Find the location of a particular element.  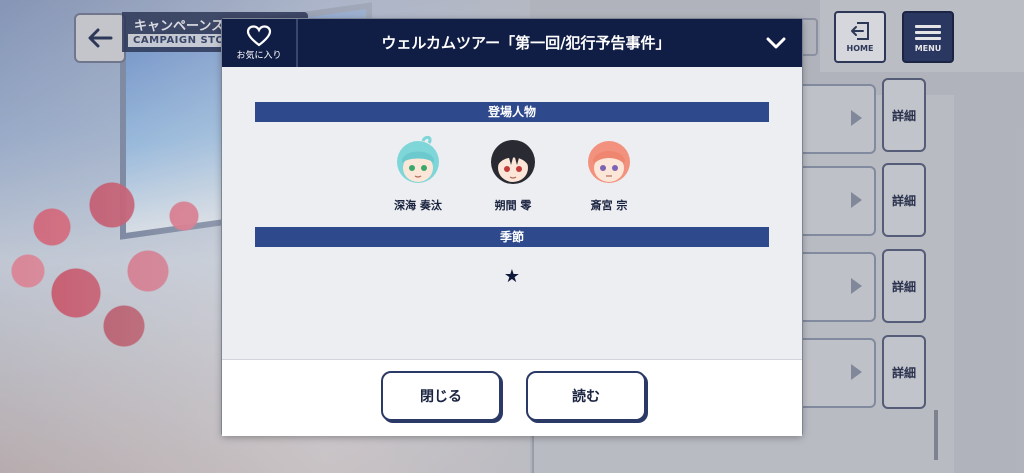

favorite-button: お気に入り is located at coordinates (260, 43).